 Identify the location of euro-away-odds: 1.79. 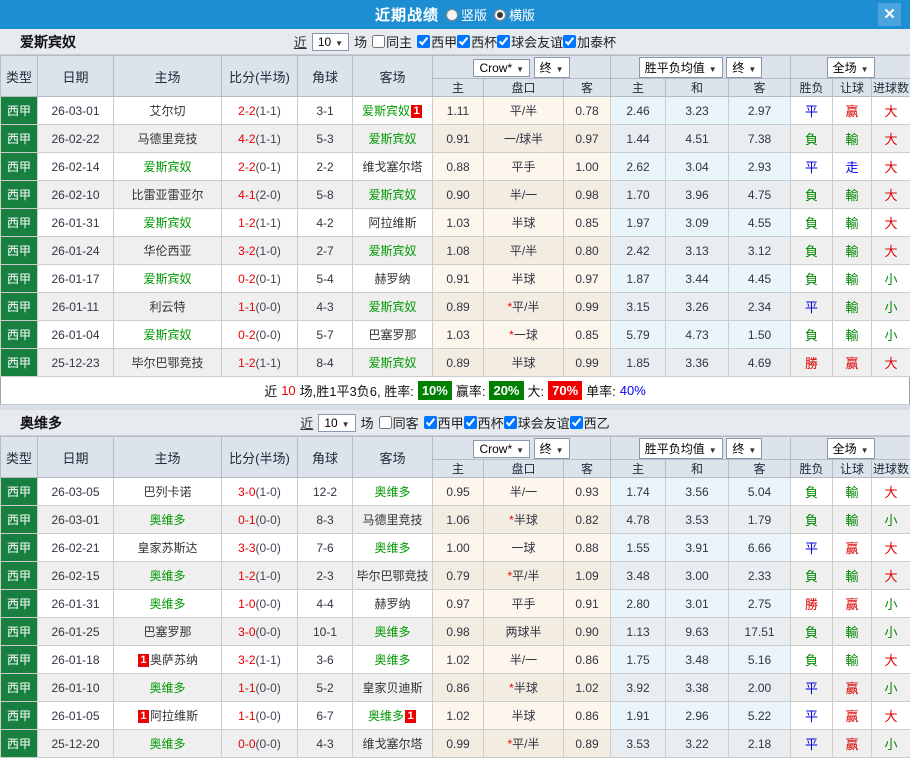
(760, 520).